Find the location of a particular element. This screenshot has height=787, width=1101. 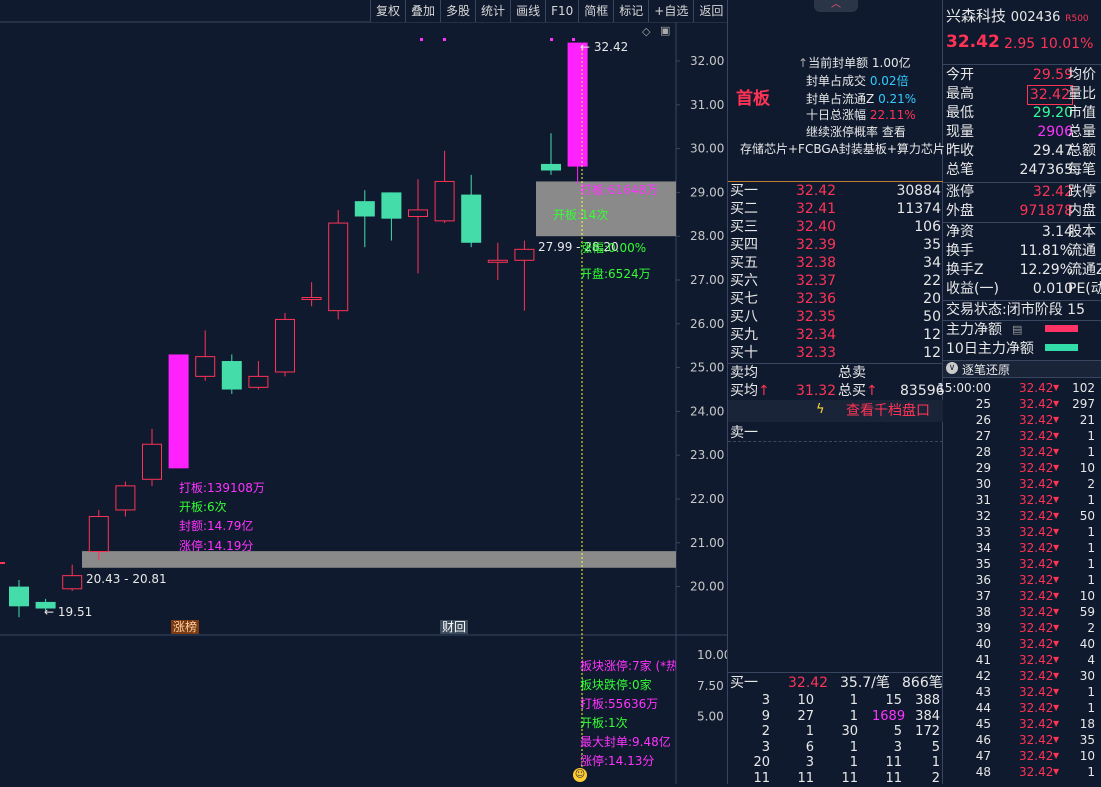

bid-row: 买一 32.42 30884 is located at coordinates (835, 191).